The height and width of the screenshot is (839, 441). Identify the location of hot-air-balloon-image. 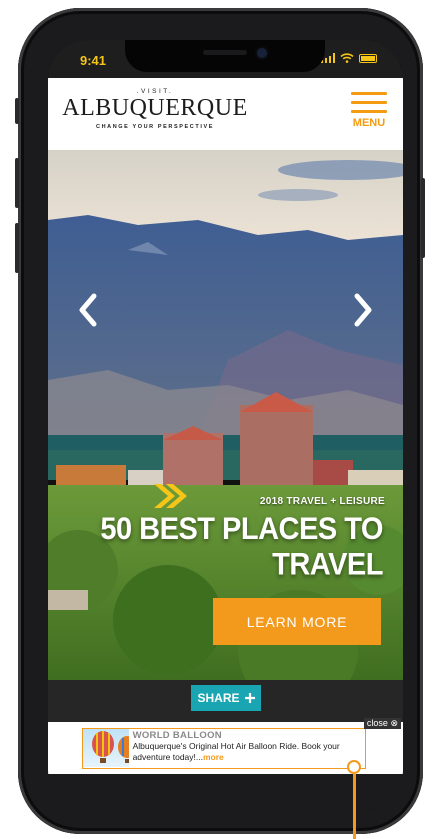
(106, 748).